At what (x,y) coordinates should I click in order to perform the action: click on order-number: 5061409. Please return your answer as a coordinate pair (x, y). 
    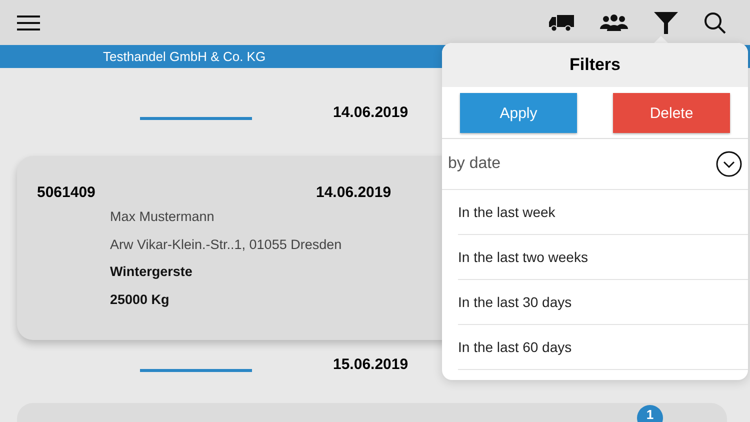
    Looking at the image, I should click on (66, 192).